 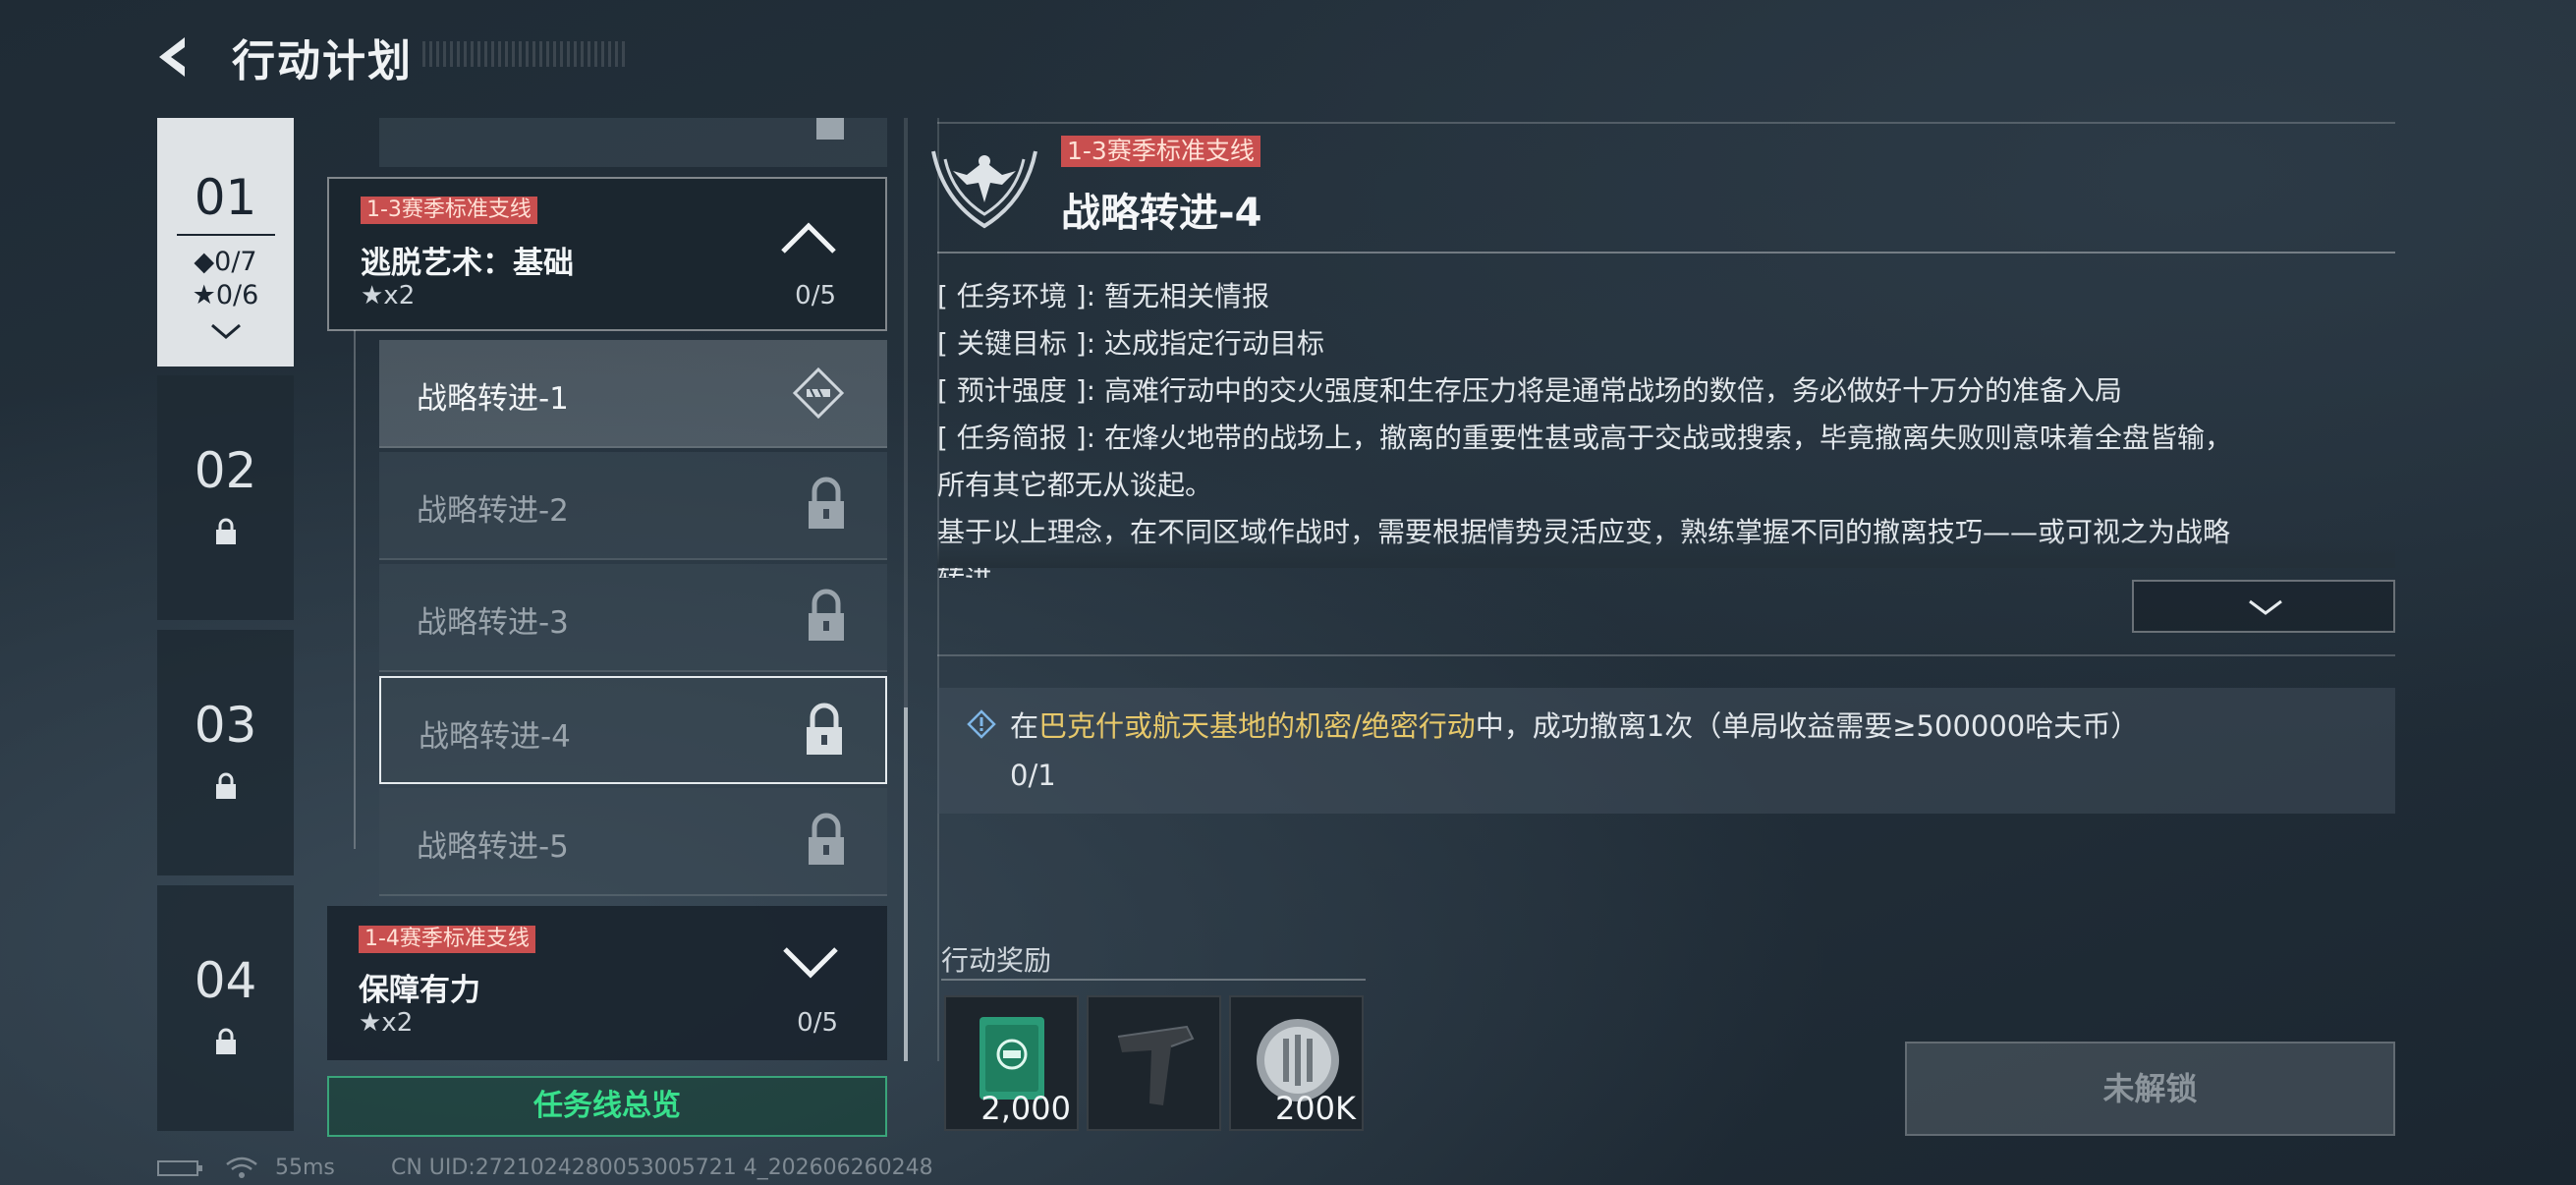 What do you see at coordinates (1315, 1108) in the screenshot?
I see `reward-quantity: 200K` at bounding box center [1315, 1108].